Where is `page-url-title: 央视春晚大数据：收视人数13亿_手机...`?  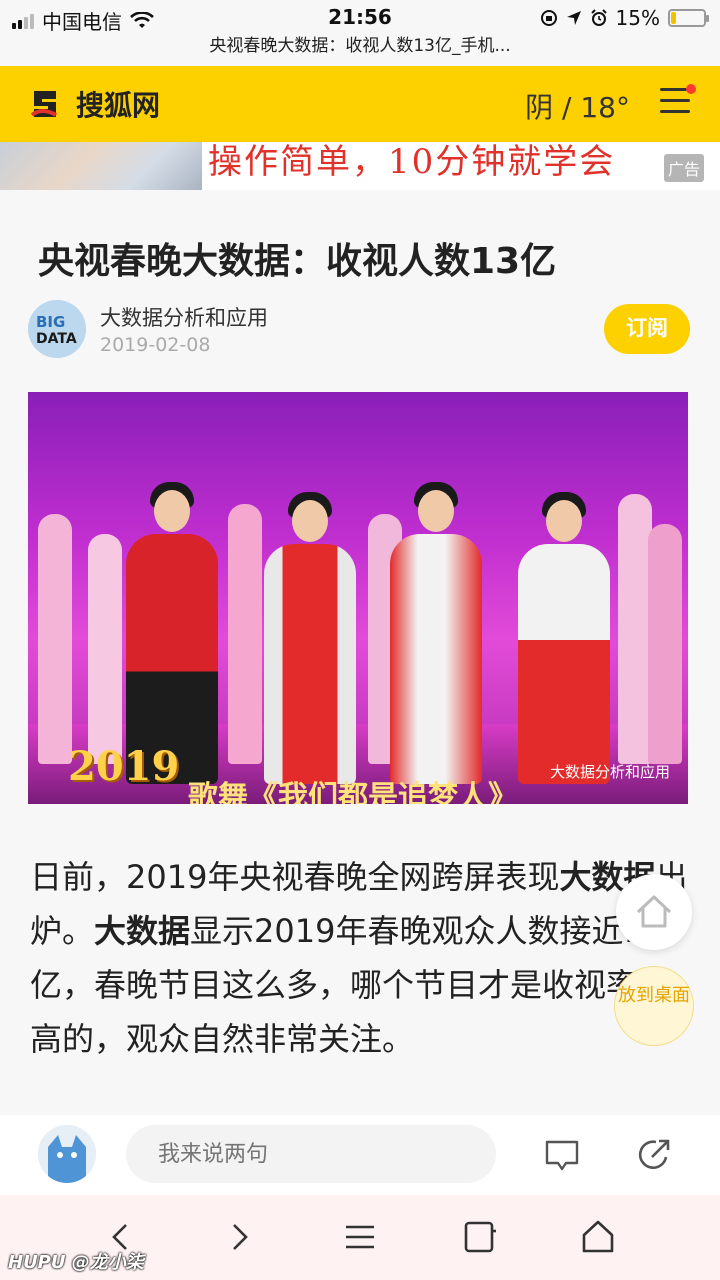 page-url-title: 央视春晚大数据：收视人数13亿_手机... is located at coordinates (360, 50).